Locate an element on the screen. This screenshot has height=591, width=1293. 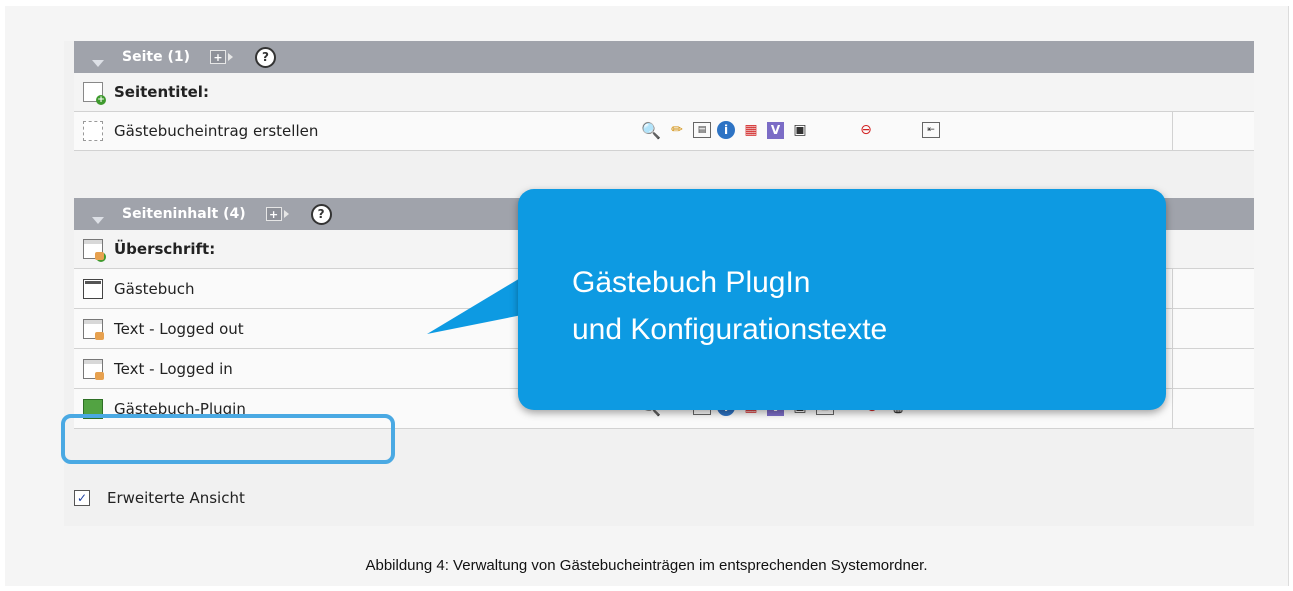
row-label: Gästebucheintrag erstellen is located at coordinates (216, 131).